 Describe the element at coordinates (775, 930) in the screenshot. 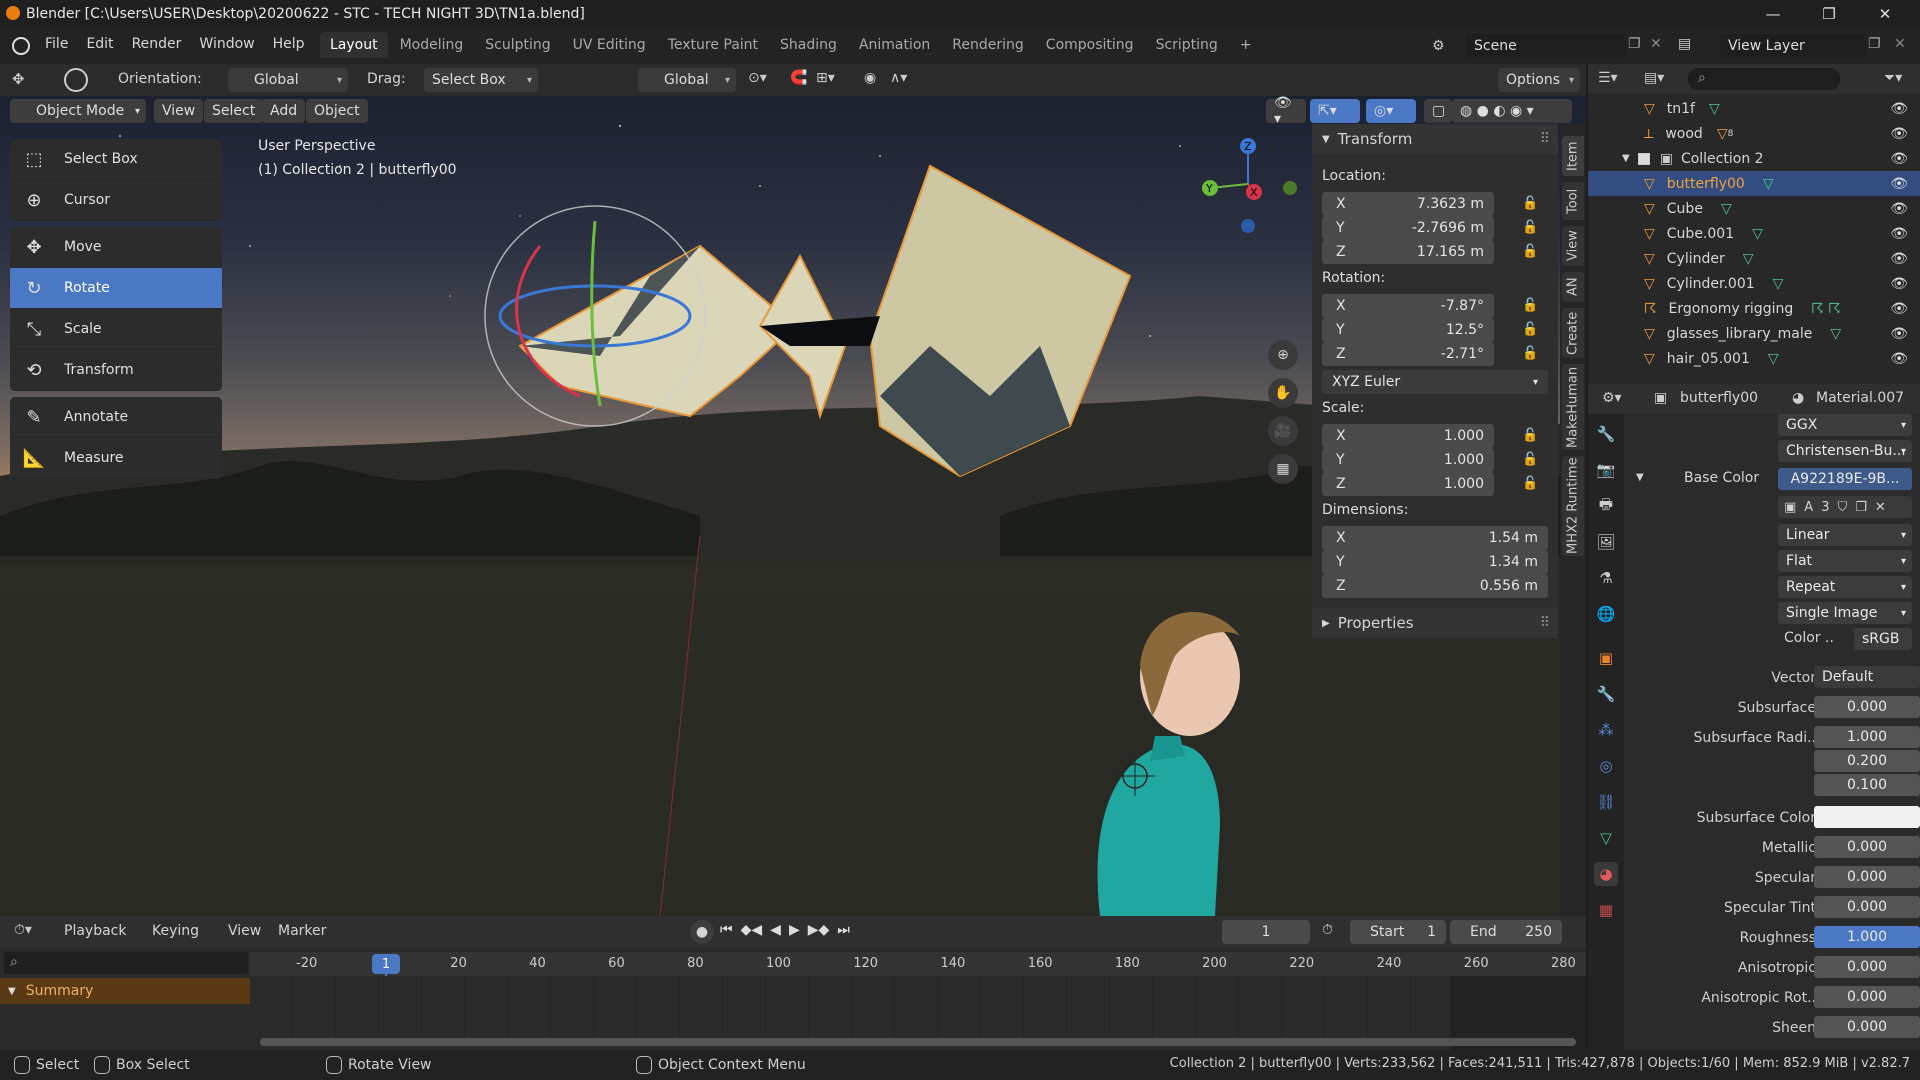

I see `play-reverse-icon: ◀` at that location.